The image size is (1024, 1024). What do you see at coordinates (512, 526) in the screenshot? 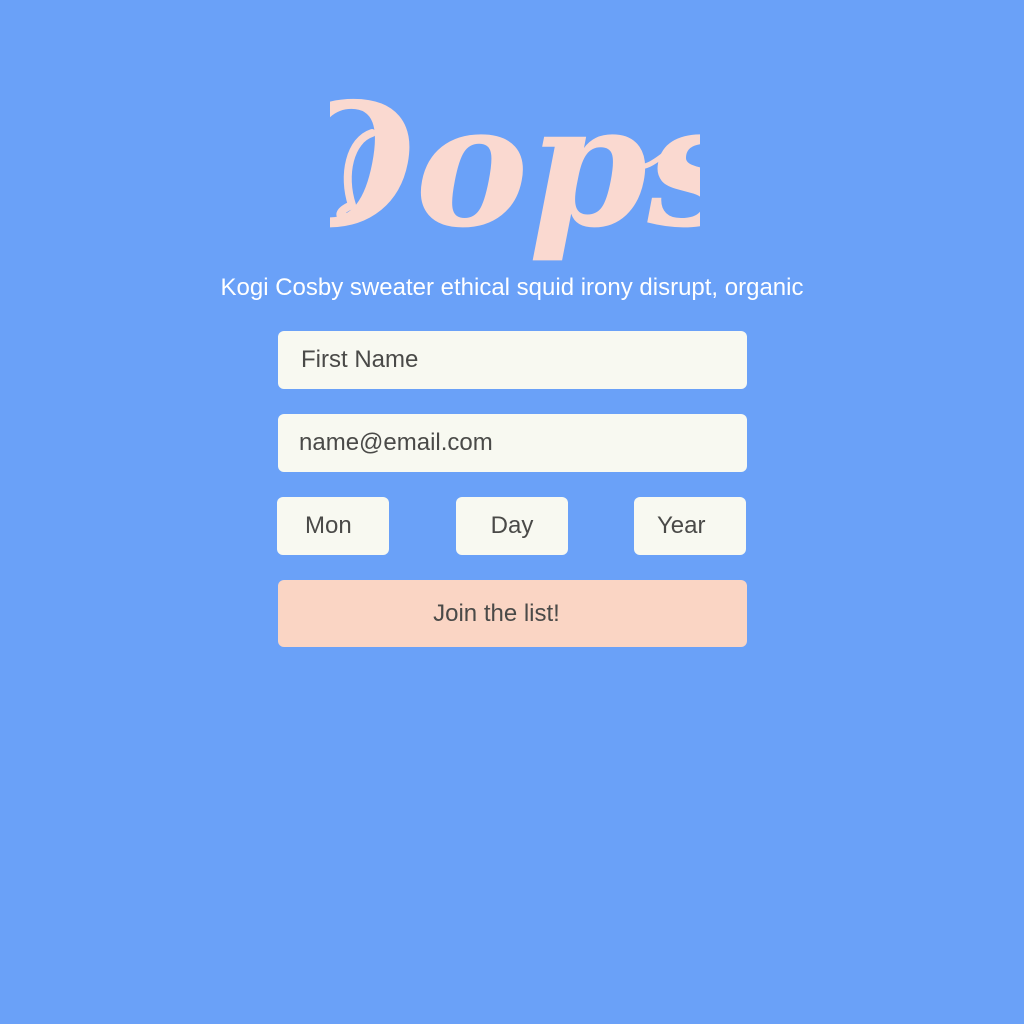
I see `day-field: Day` at bounding box center [512, 526].